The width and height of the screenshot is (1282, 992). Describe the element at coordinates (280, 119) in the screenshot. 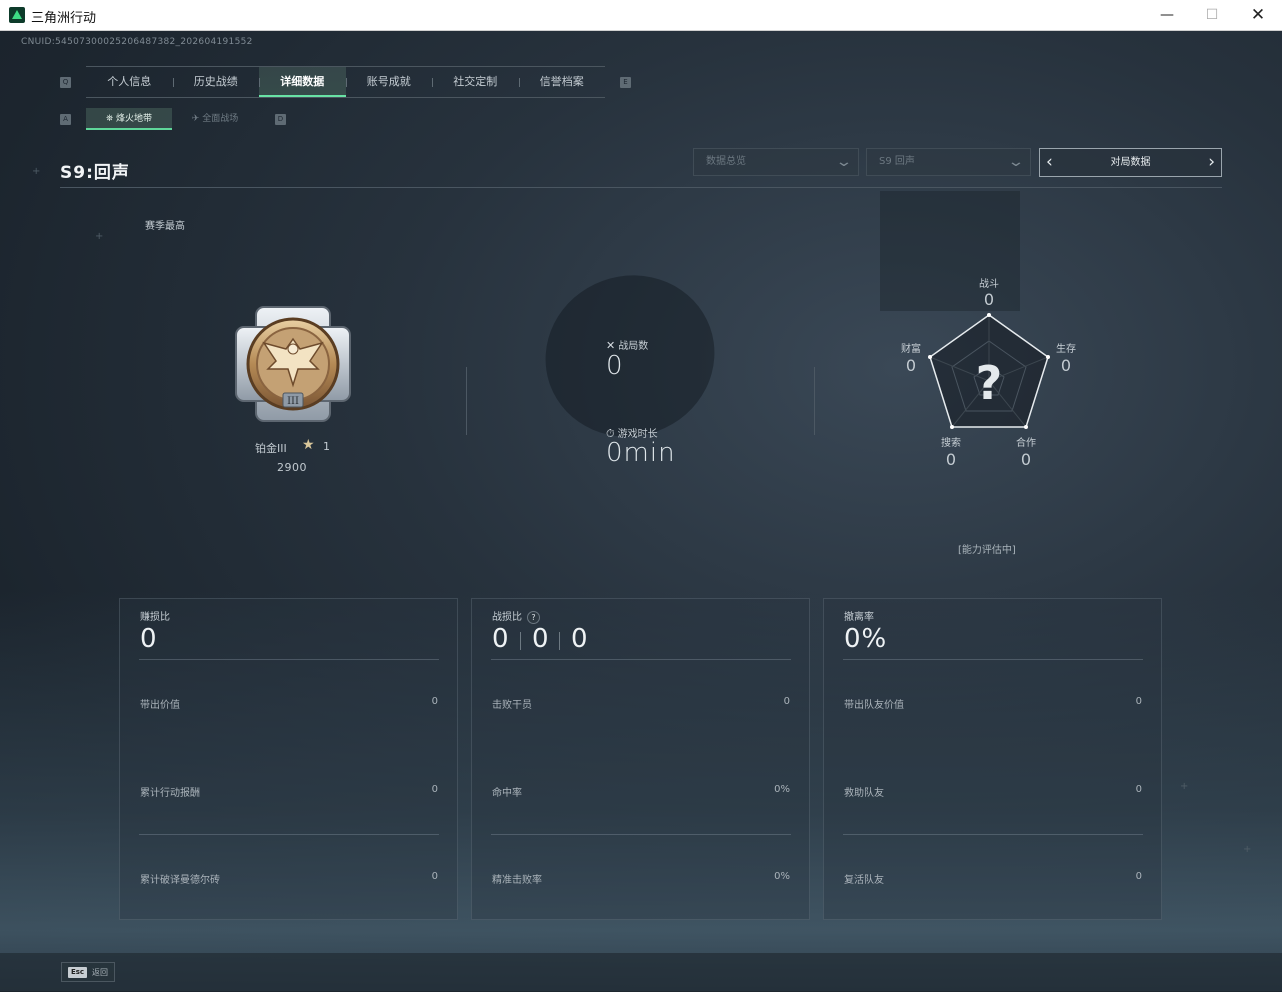

I see `subtab-next-key-hint: D` at that location.